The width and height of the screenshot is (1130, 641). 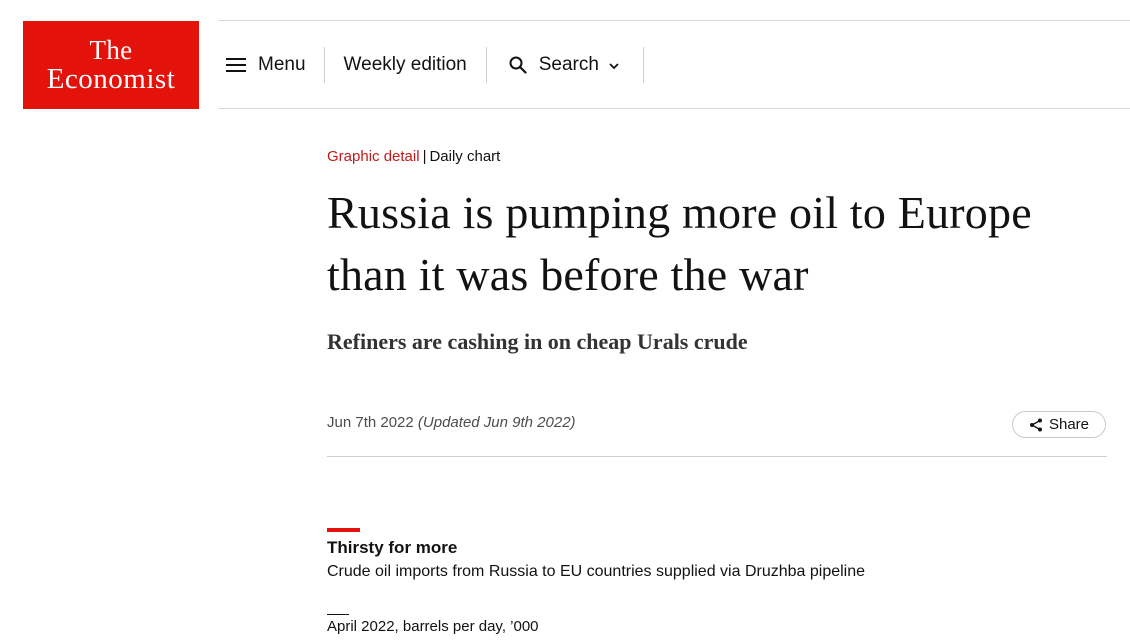 What do you see at coordinates (674, 108) in the screenshot?
I see `nav-bottom-divider` at bounding box center [674, 108].